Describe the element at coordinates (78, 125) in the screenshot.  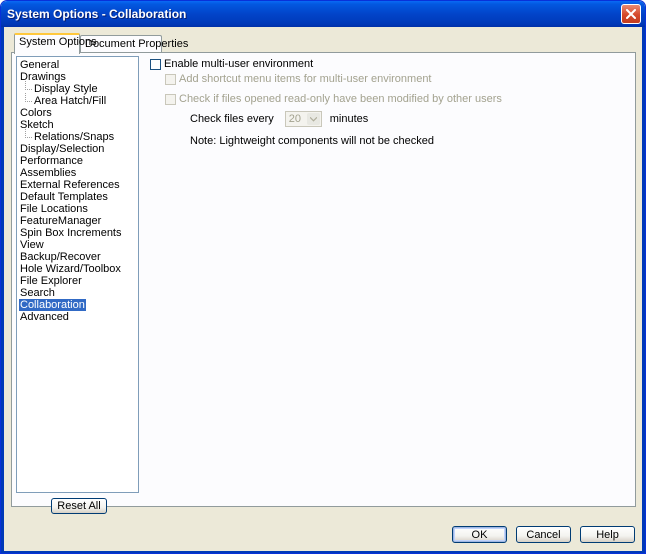
I see `tree-item-sketch: Sketch` at that location.